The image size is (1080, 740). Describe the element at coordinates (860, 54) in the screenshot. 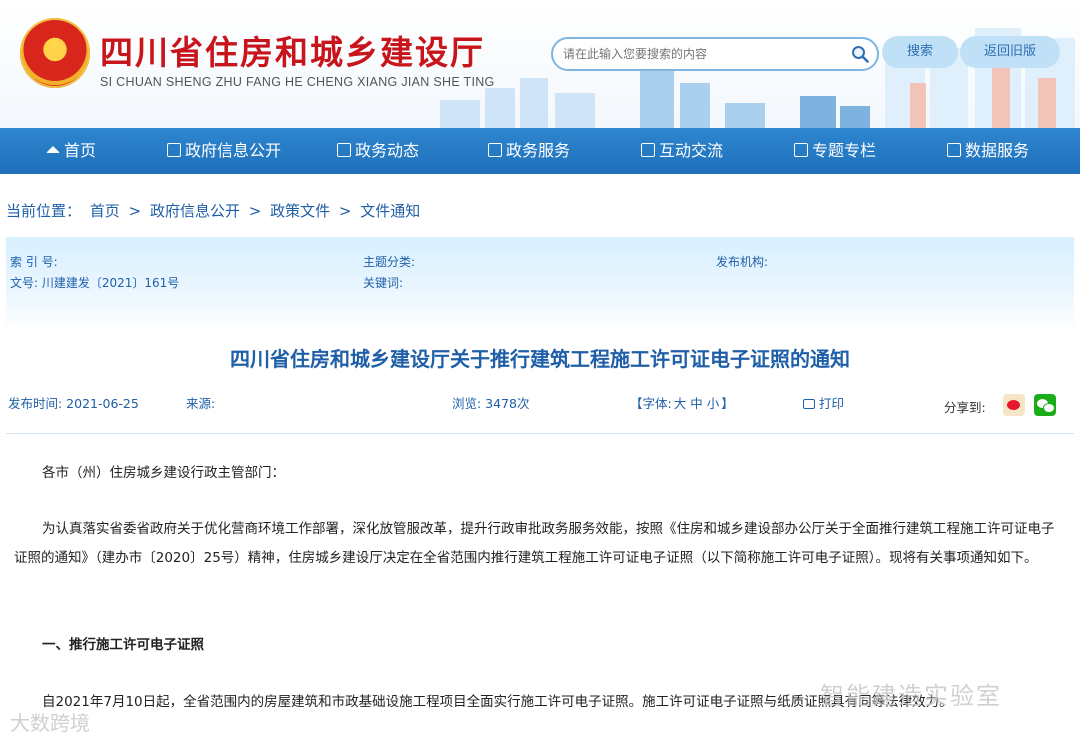

I see `search-icon` at that location.